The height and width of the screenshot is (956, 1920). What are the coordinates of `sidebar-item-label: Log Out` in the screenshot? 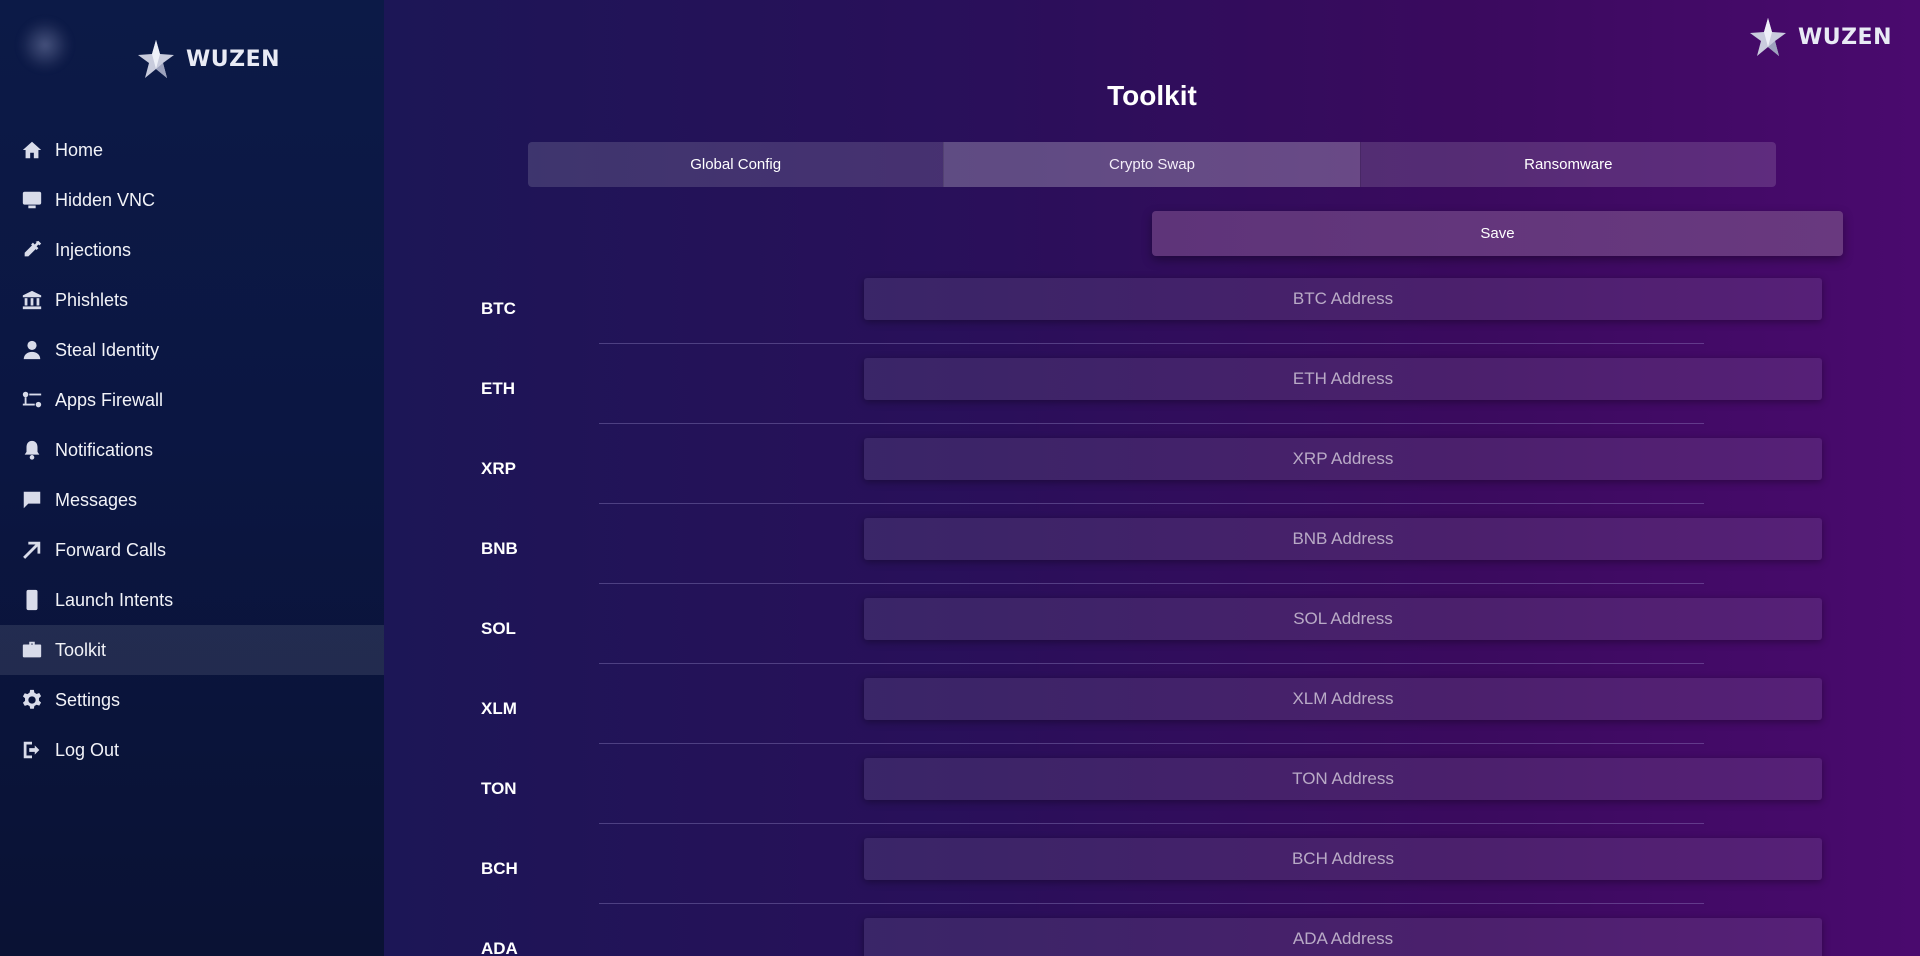 It's located at (87, 749).